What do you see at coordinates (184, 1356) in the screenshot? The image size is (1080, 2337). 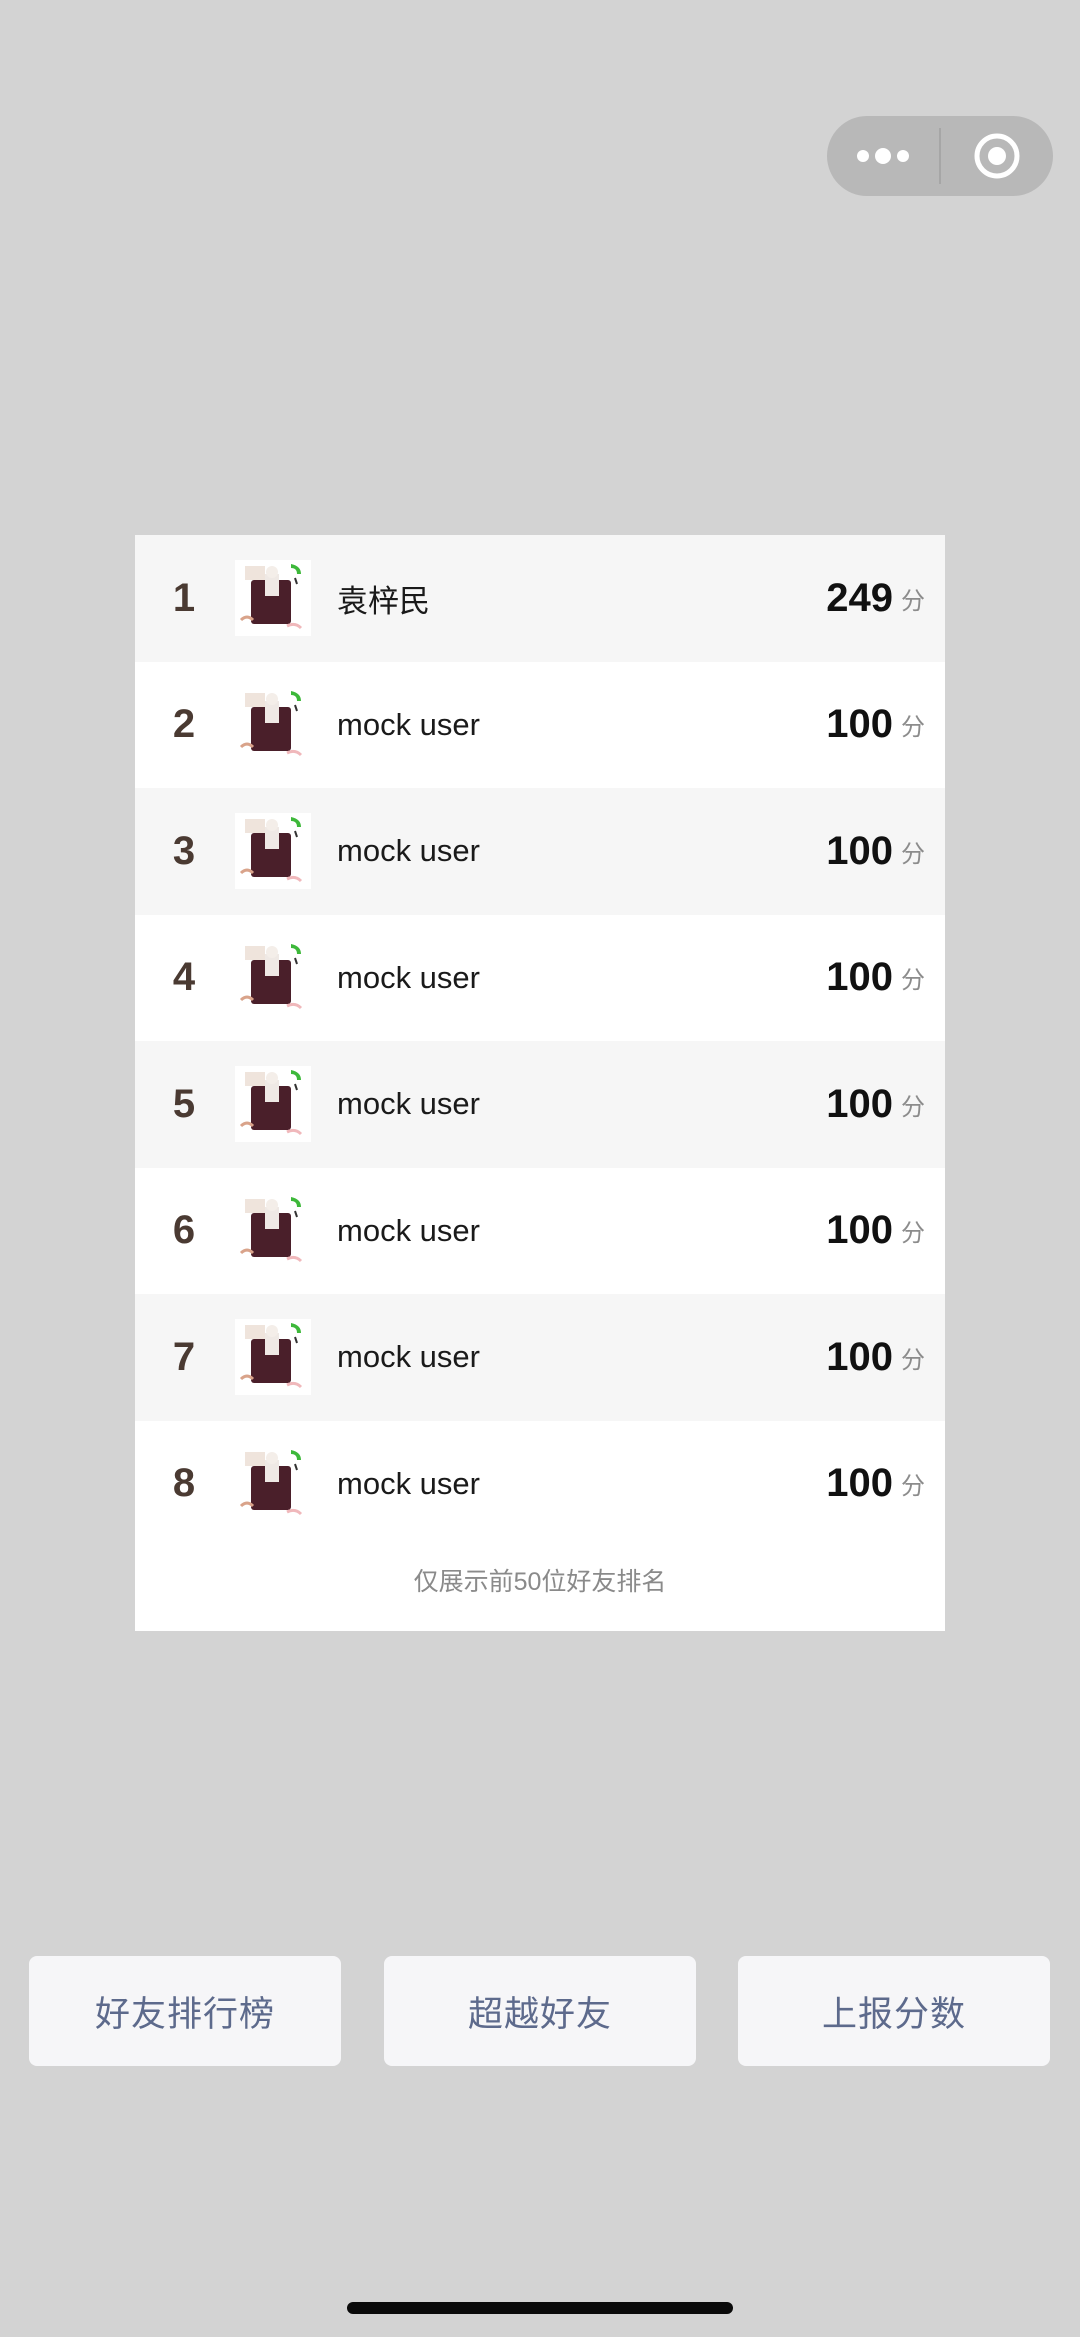 I see `rank-number: 7` at bounding box center [184, 1356].